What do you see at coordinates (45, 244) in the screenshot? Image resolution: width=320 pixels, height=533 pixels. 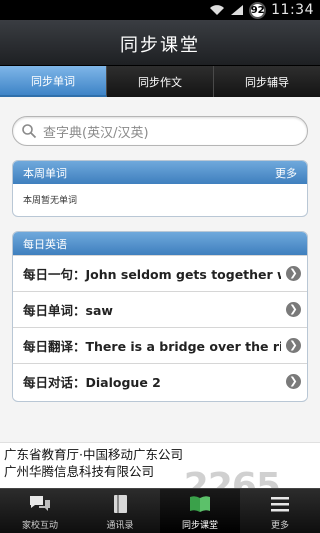 I see `daily-english-title: 每日英语` at bounding box center [45, 244].